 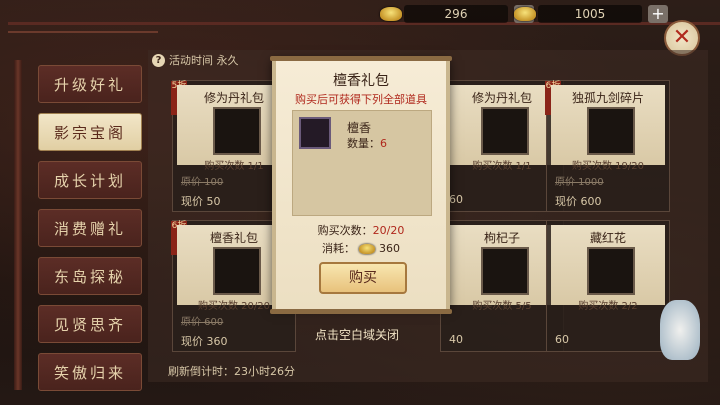 I want to click on sidebar-item-label: 成长计划, so click(x=89, y=180).